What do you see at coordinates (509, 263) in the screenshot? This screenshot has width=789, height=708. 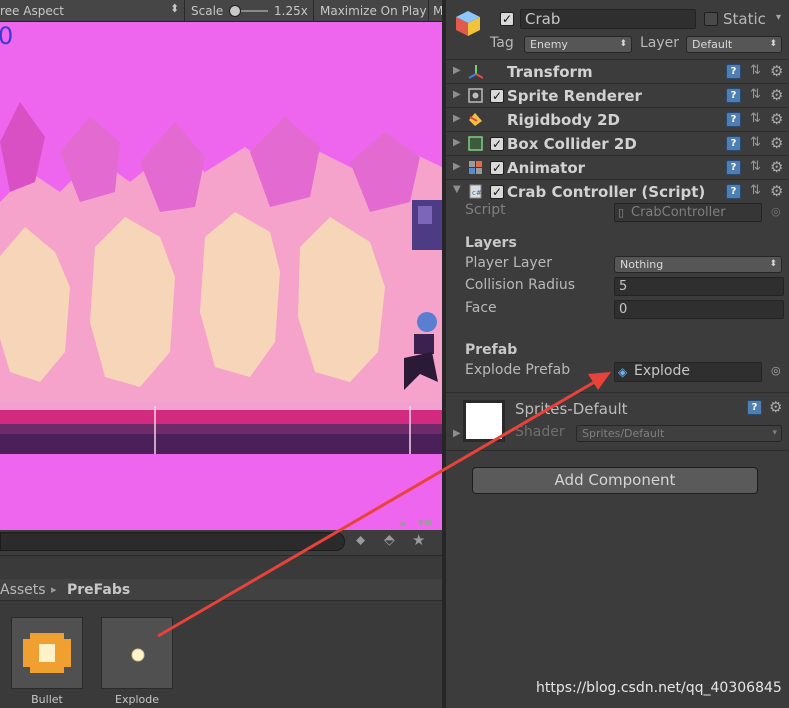 I see `player-layer-label: Player Layer` at bounding box center [509, 263].